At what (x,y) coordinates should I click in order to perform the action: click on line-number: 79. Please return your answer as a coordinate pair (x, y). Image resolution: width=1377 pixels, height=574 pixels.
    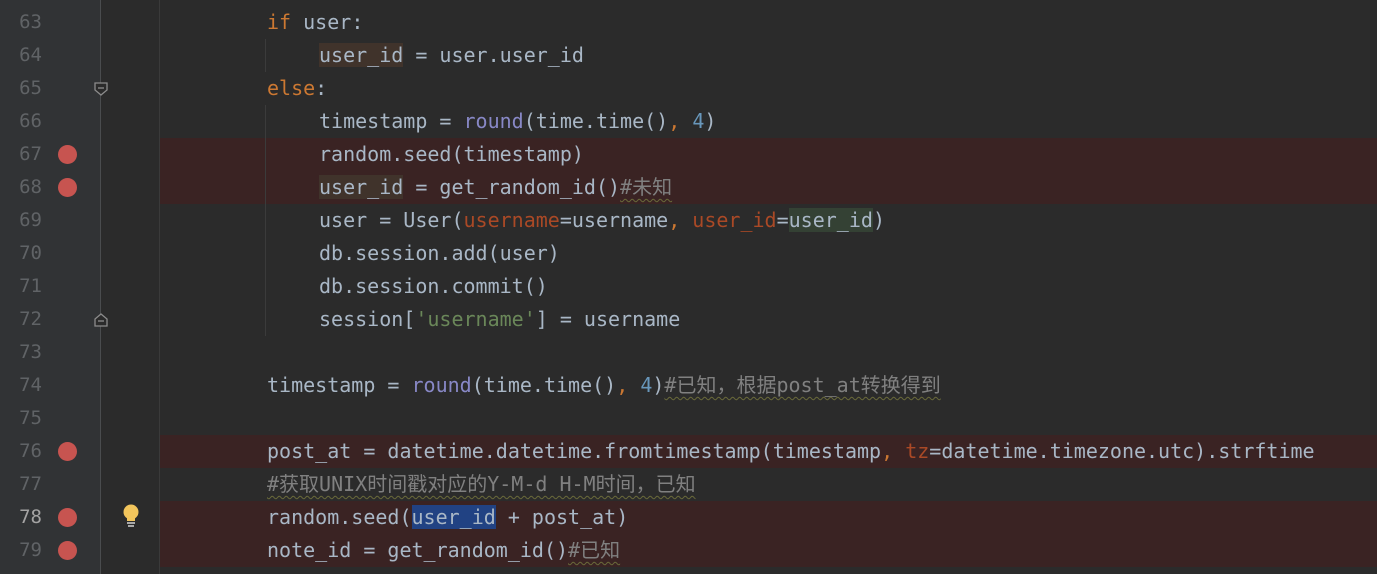
    Looking at the image, I should click on (21, 550).